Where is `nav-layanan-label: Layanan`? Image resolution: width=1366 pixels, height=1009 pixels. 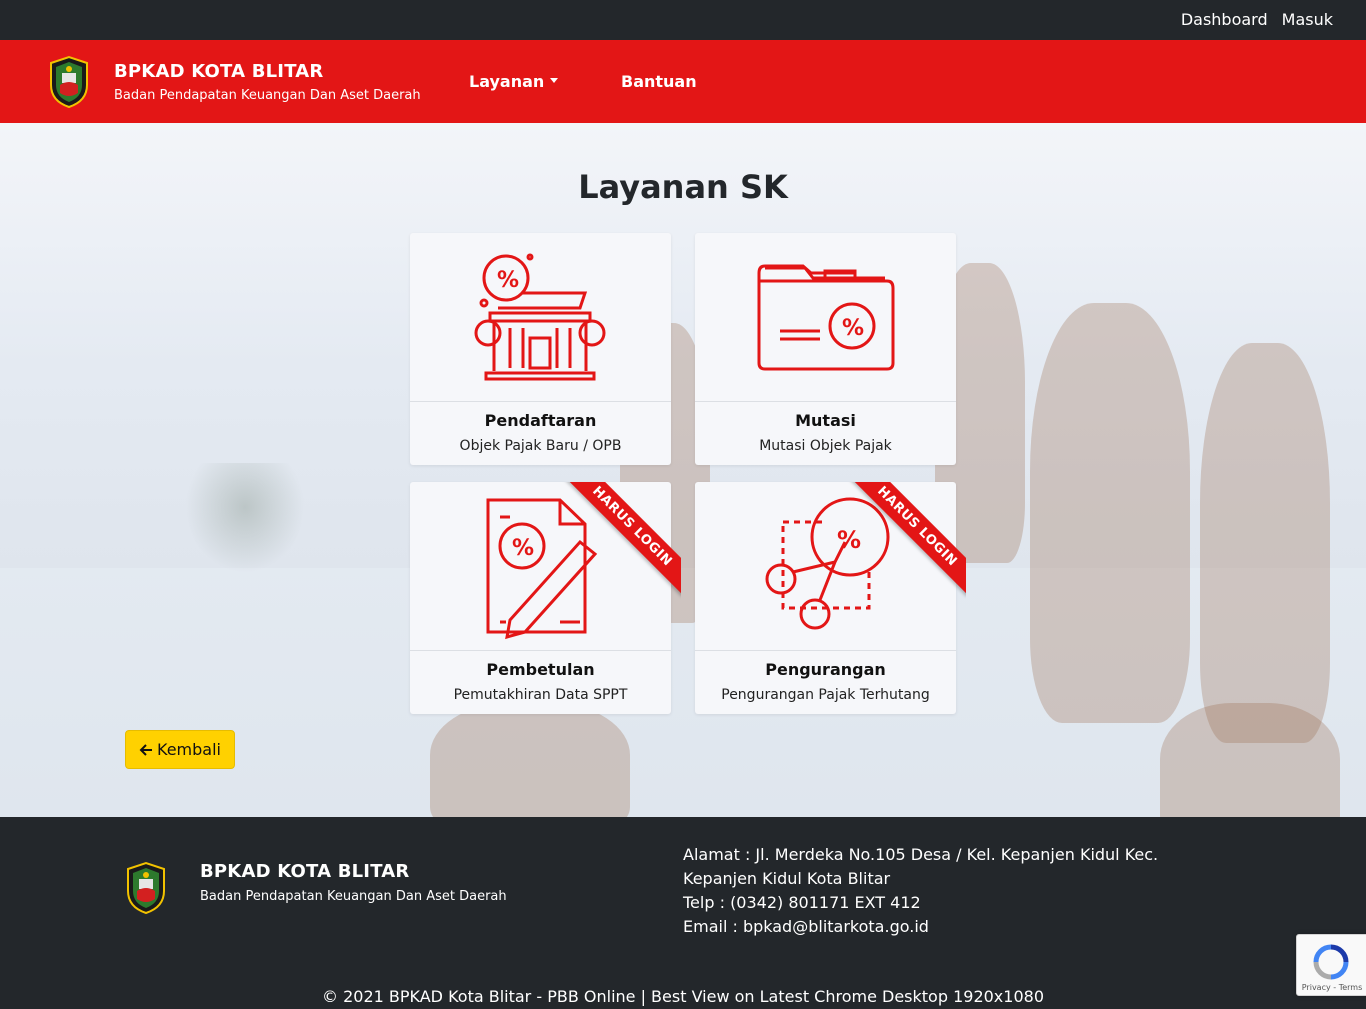
nav-layanan-label: Layanan is located at coordinates (507, 81).